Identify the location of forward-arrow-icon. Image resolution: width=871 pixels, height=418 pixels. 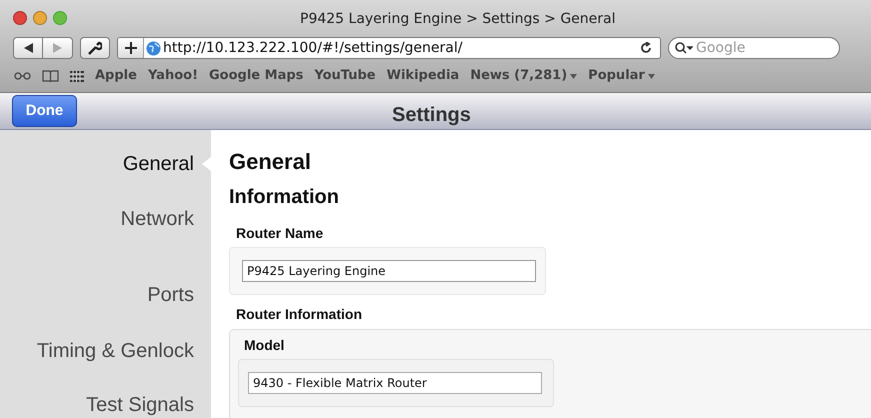
(57, 48).